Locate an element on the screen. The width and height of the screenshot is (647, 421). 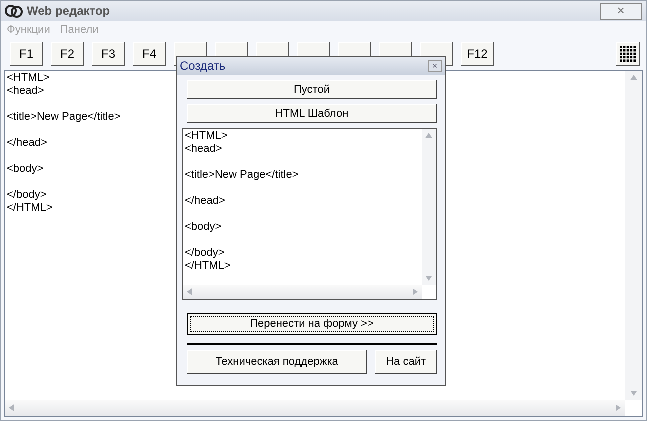
function-key-button: F2 is located at coordinates (67, 54).